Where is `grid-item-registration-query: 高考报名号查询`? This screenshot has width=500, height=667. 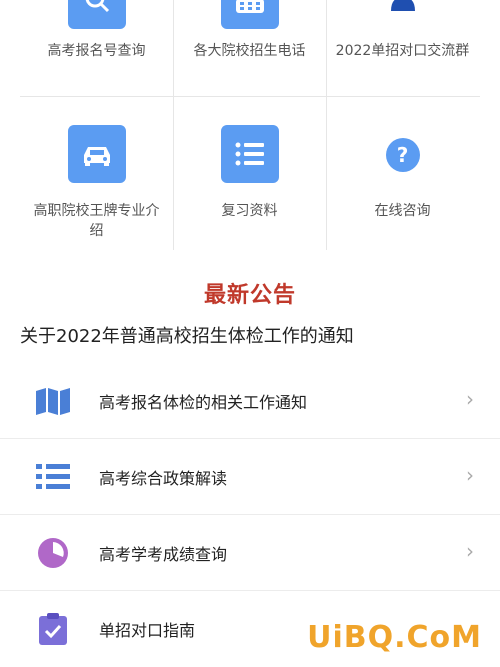
grid-item-registration-query: 高考报名号查询 is located at coordinates (96, 48).